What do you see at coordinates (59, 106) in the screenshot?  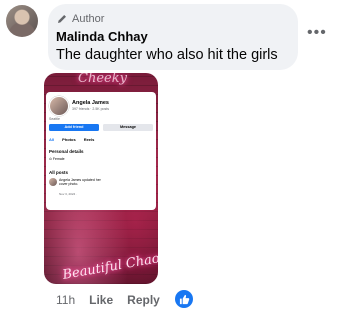 I see `profile-picture` at bounding box center [59, 106].